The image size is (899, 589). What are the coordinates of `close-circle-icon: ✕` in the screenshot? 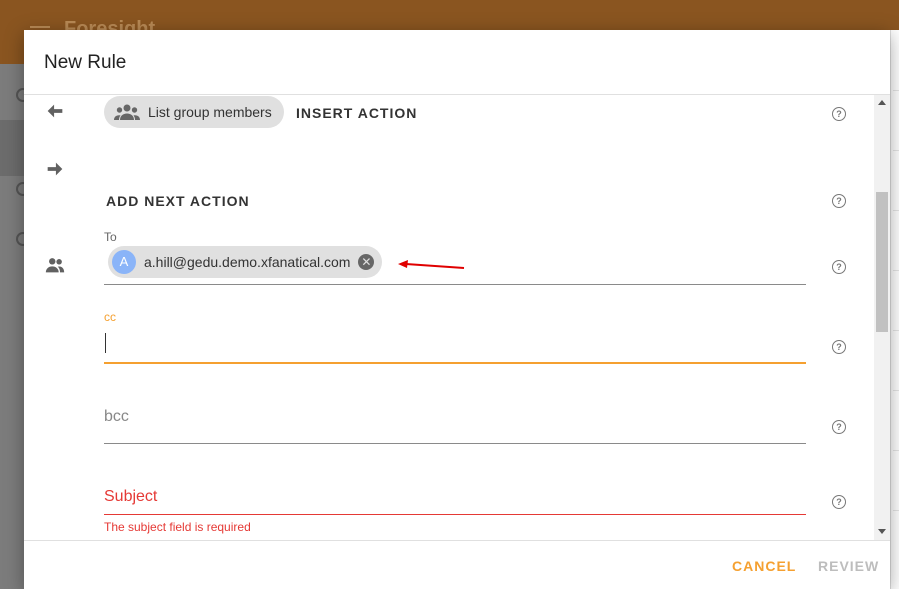 It's located at (366, 262).